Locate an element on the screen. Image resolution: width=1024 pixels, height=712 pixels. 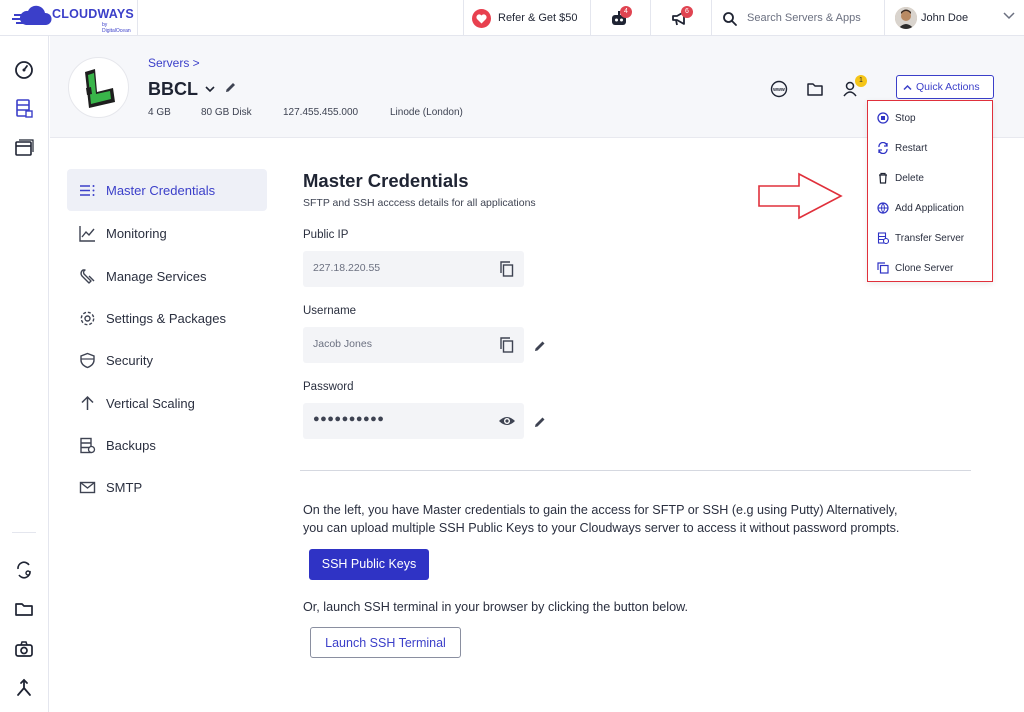
search-placeholder: Search Servers & Apps is located at coordinates (804, 18).